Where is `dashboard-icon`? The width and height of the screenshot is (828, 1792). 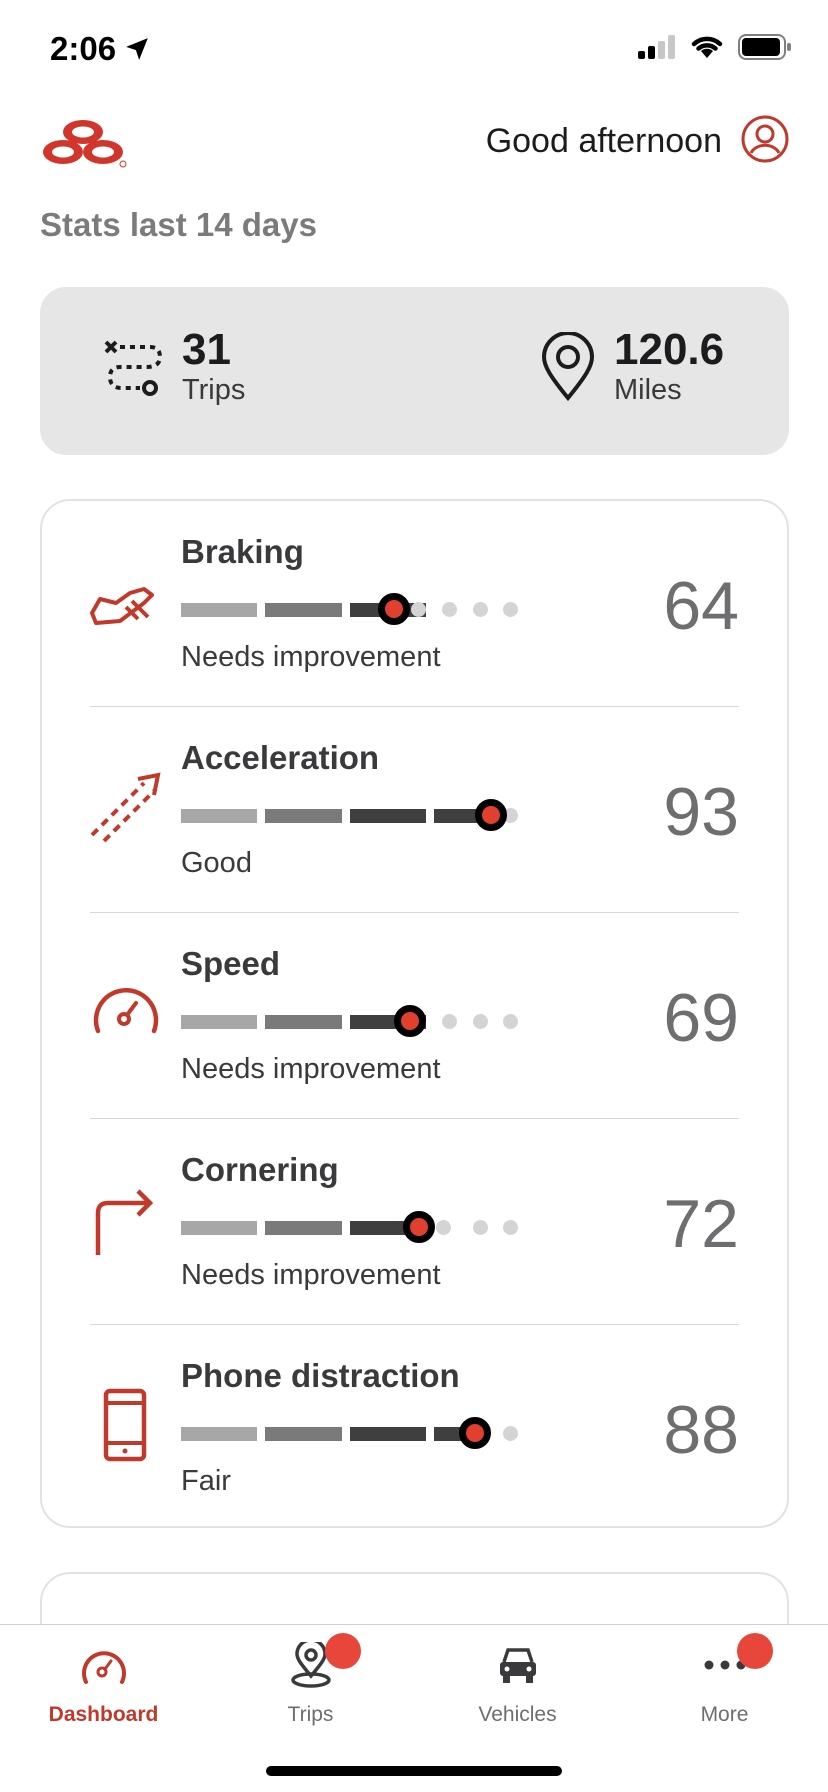
dashboard-icon is located at coordinates (103, 1667).